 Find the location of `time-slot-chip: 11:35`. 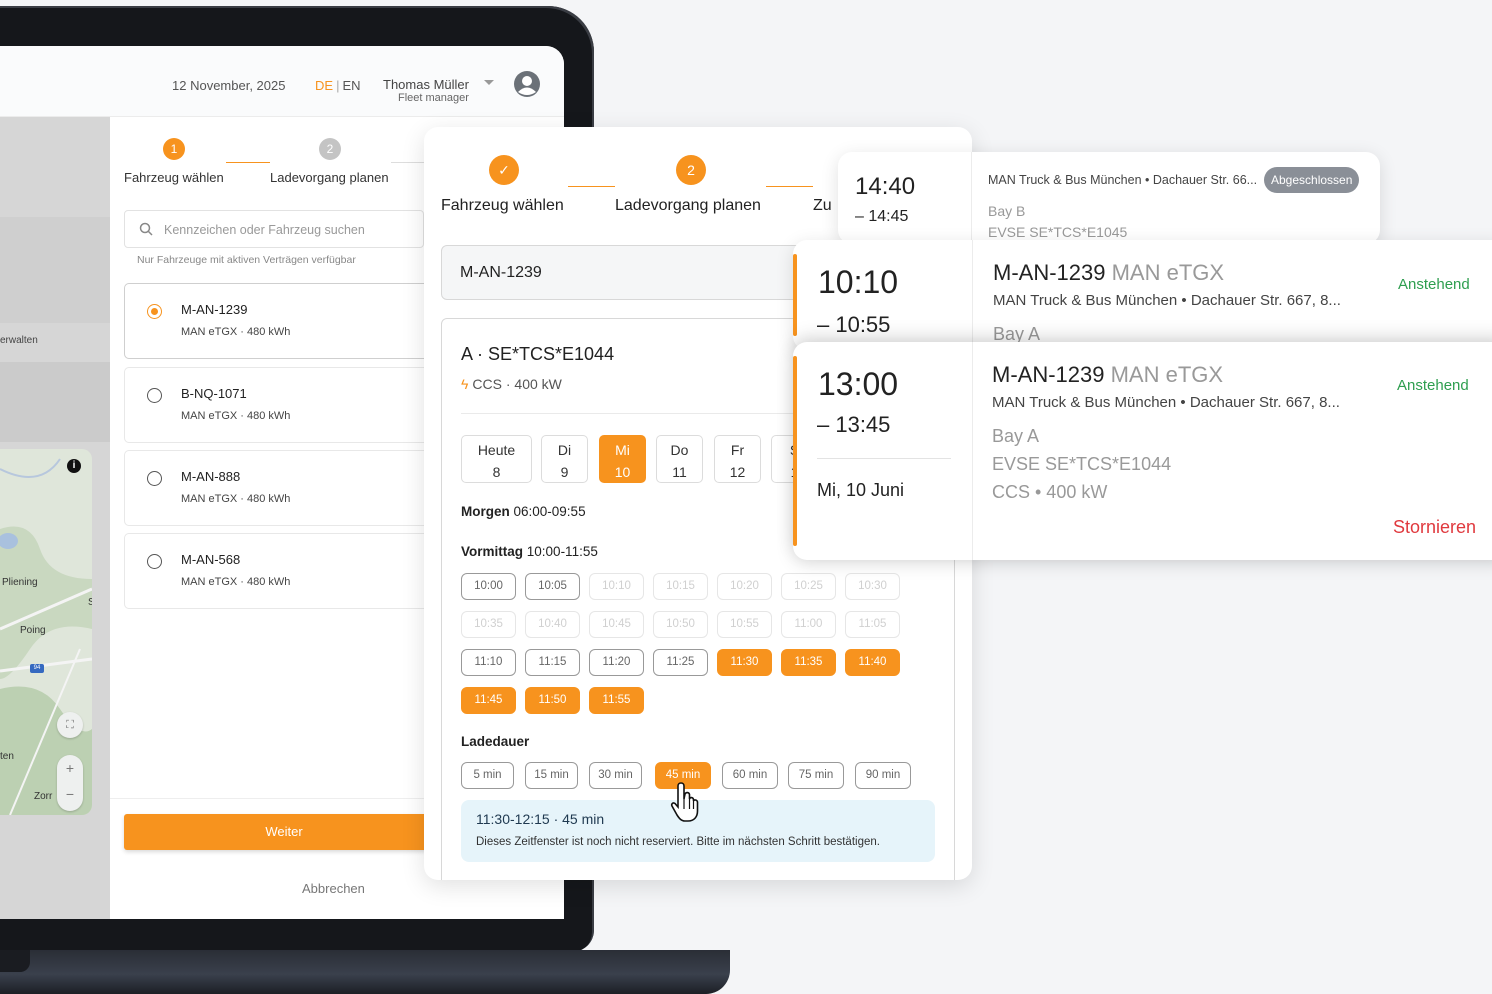

time-slot-chip: 11:35 is located at coordinates (808, 662).